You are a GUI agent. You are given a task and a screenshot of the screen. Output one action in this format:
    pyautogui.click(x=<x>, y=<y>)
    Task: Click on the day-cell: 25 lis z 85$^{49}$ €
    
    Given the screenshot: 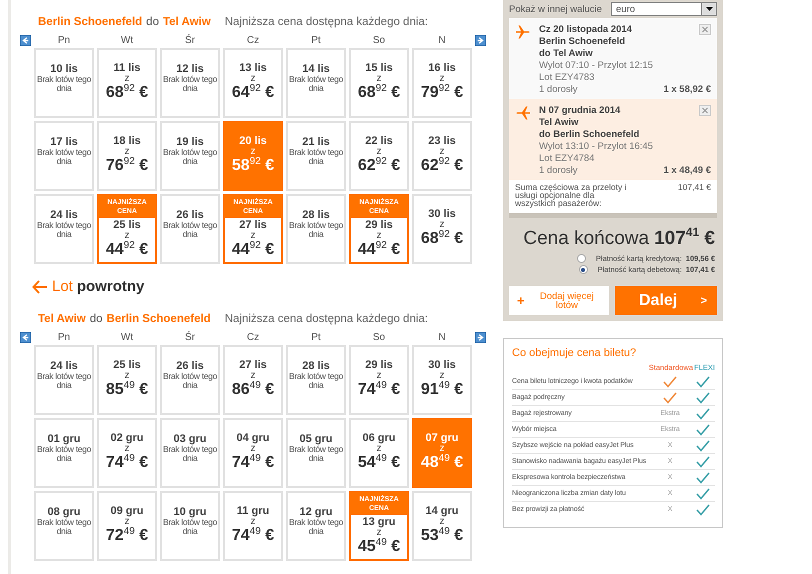 What is the action you would take?
    pyautogui.click(x=127, y=380)
    